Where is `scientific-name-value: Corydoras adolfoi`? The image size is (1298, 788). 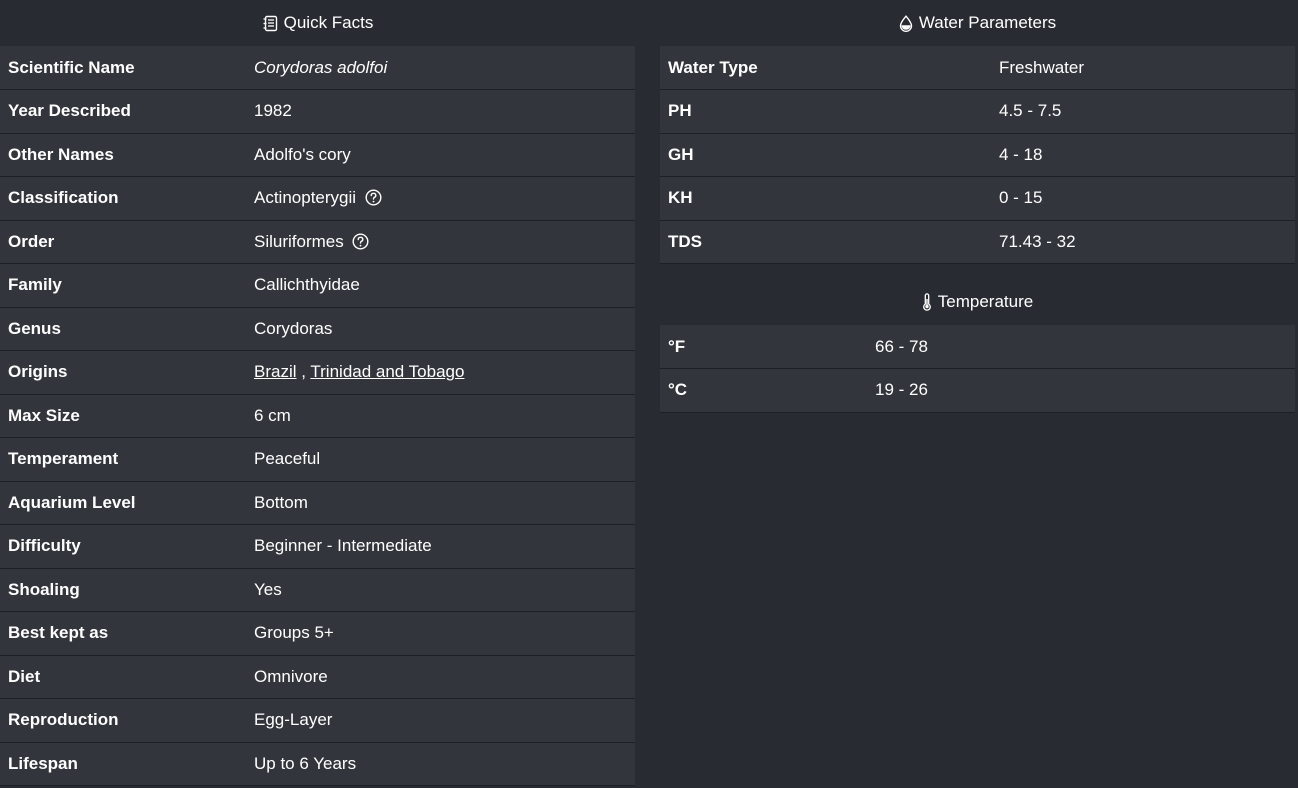
scientific-name-value: Corydoras adolfoi is located at coordinates (321, 67).